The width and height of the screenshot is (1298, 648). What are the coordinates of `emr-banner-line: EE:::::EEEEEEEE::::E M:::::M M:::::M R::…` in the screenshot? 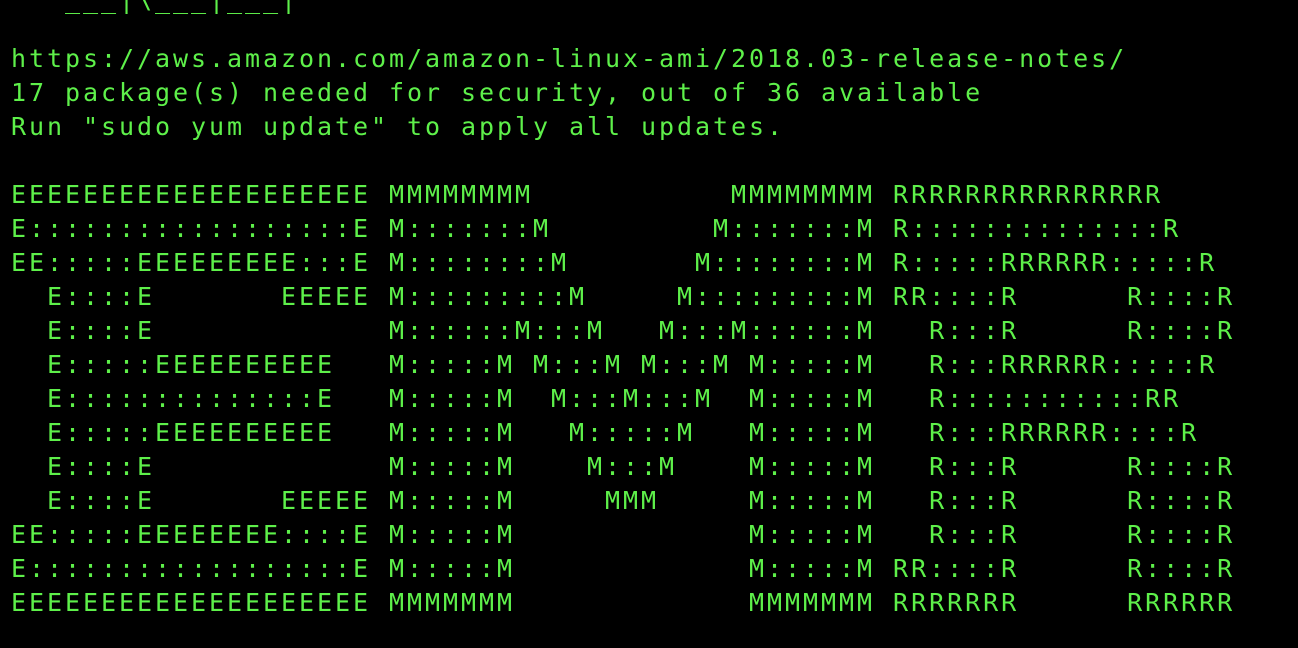 It's located at (623, 534).